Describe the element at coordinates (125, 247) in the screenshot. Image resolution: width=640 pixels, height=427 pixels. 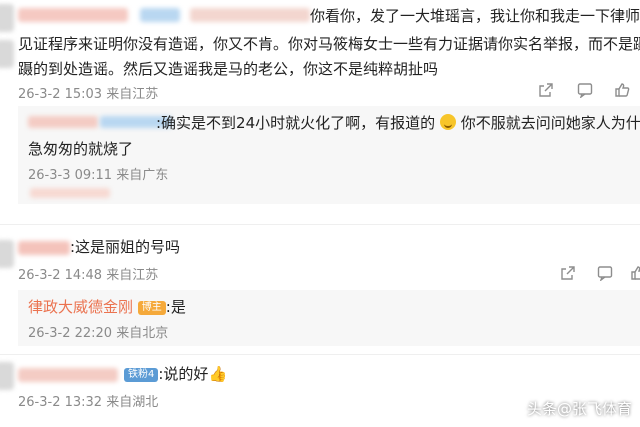
I see `comment-text: :这是丽姐的号吗` at that location.